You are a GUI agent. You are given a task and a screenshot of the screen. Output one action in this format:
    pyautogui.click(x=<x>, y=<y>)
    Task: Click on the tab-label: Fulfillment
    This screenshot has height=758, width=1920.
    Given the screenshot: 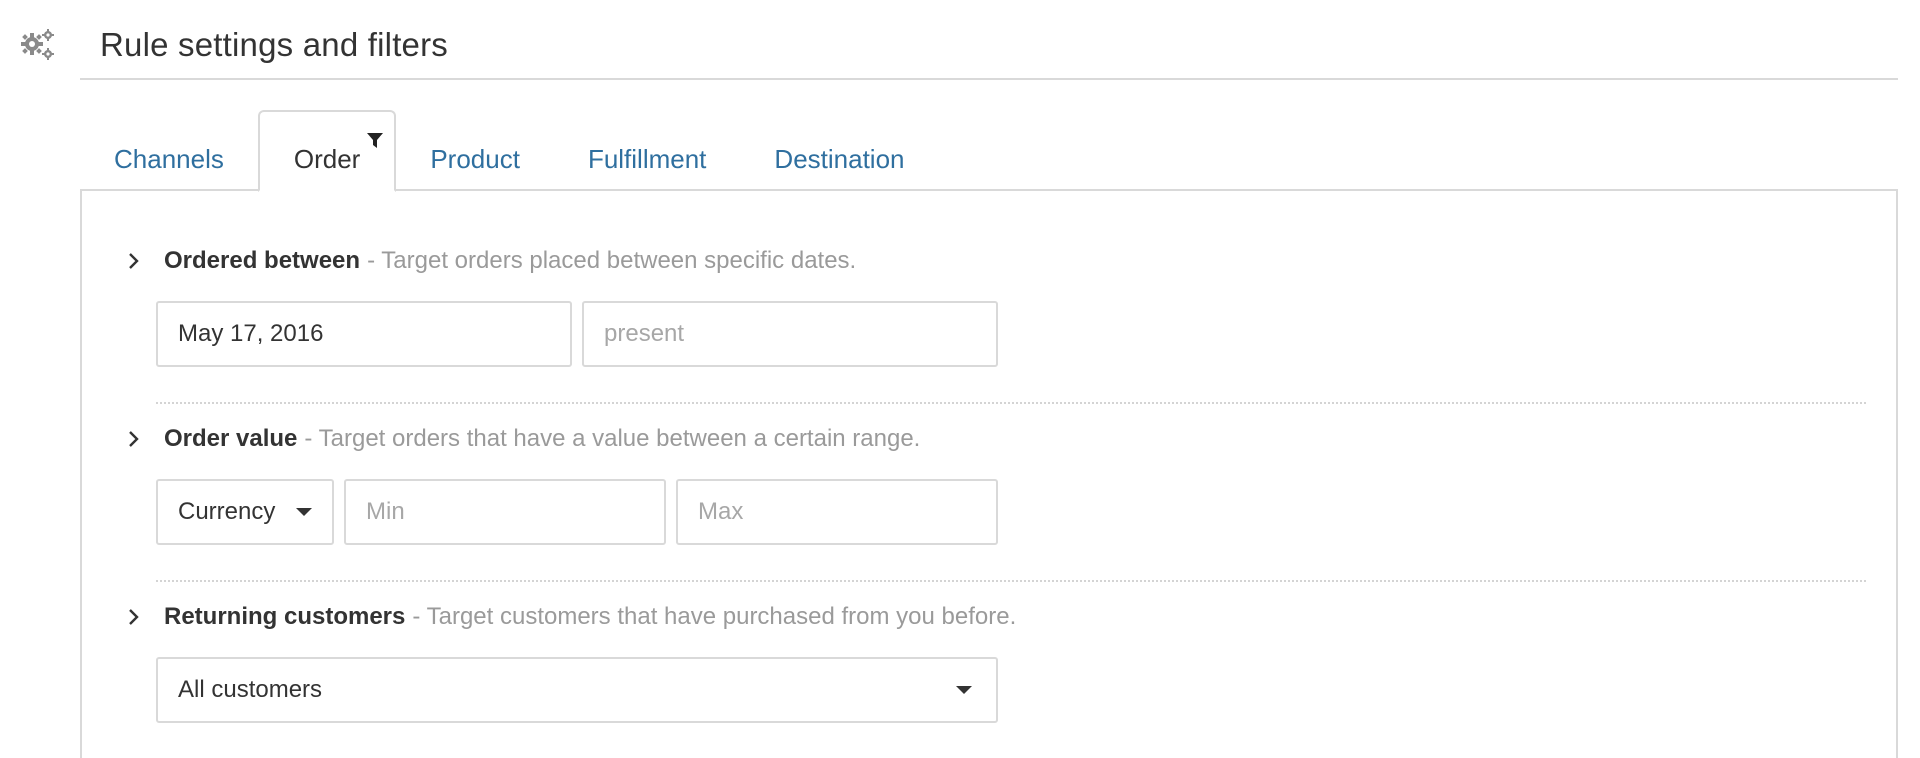 What is the action you would take?
    pyautogui.click(x=647, y=158)
    